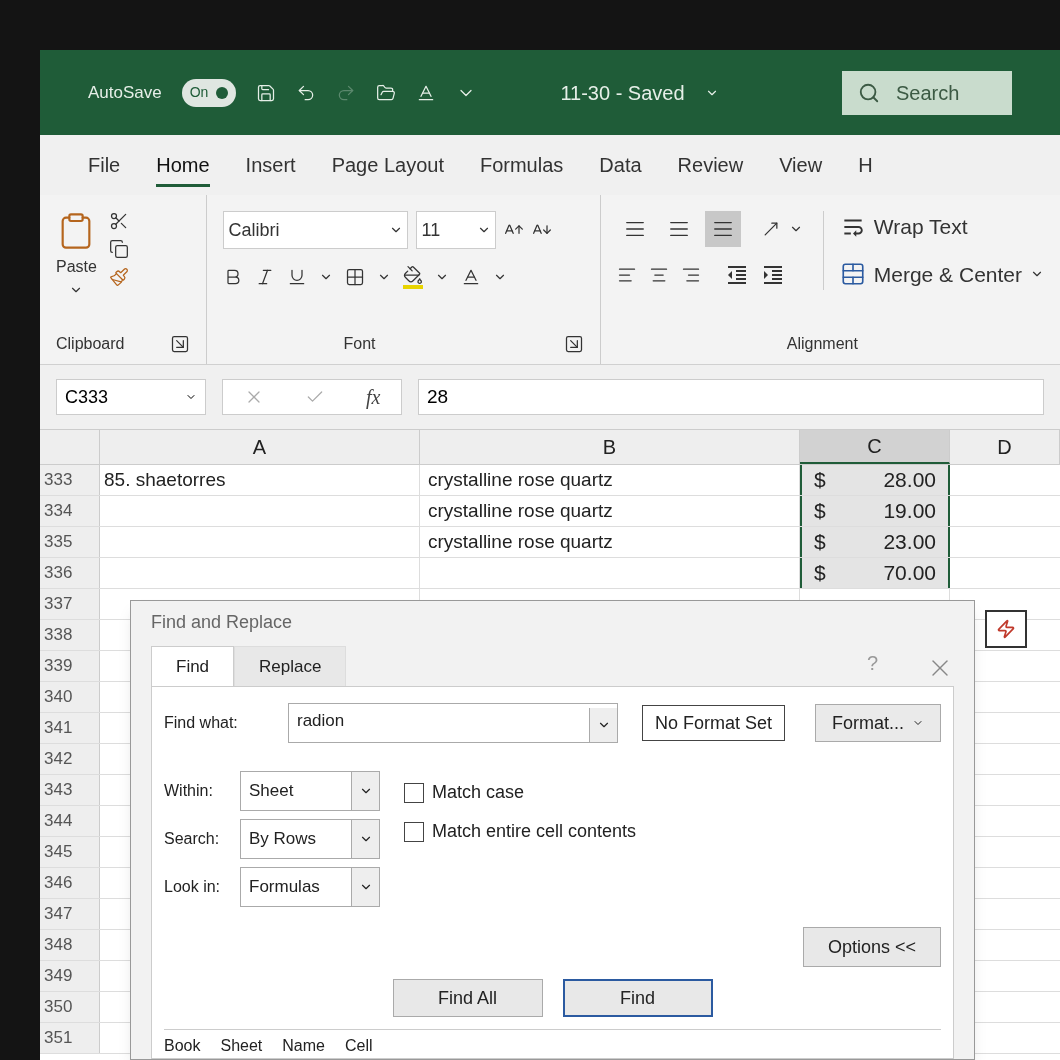 This screenshot has height=1060, width=1060. Describe the element at coordinates (290, 666) in the screenshot. I see `dialog-tab: Replace` at that location.